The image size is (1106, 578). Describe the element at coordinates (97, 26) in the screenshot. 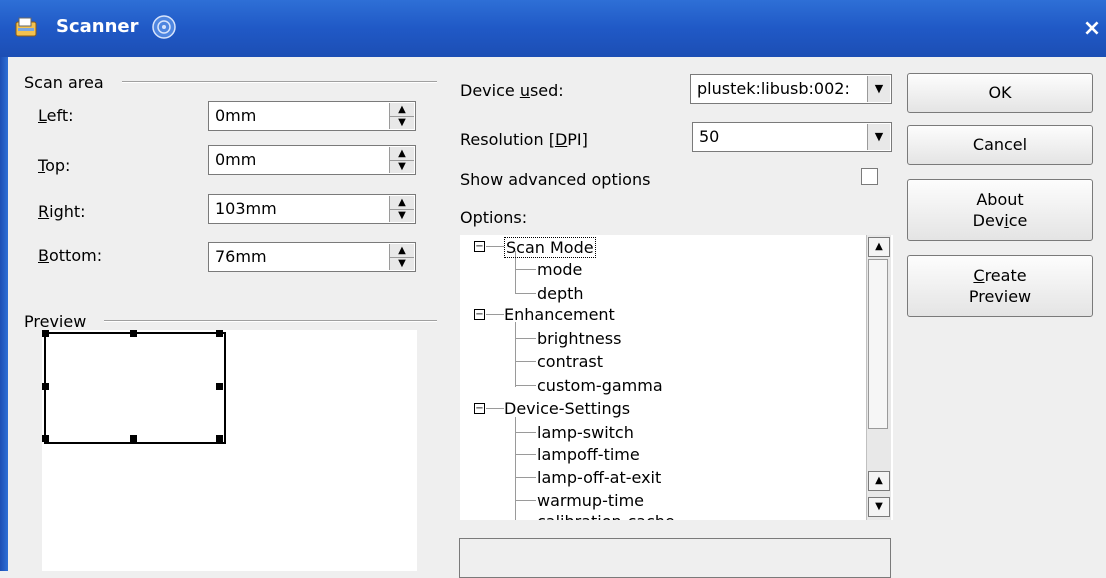

I see `window-title: Scanner` at that location.